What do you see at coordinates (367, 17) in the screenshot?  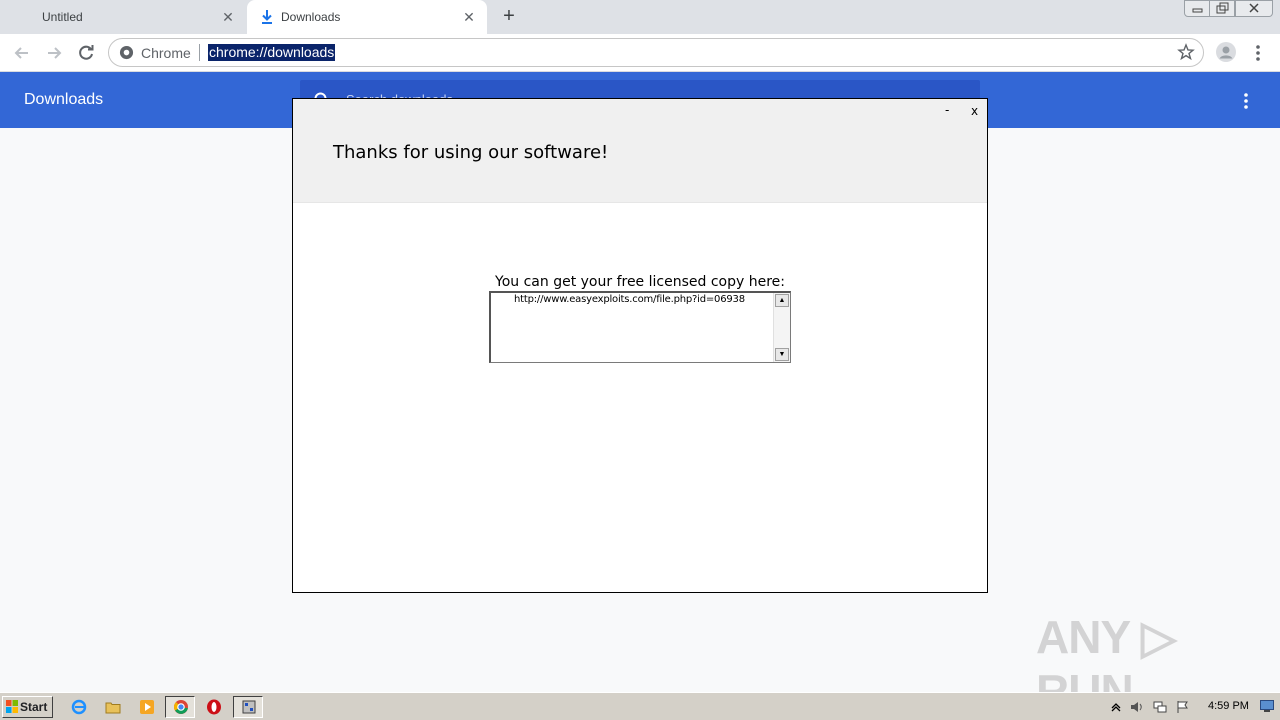 I see `tab-downloads: Downloads ✕` at bounding box center [367, 17].